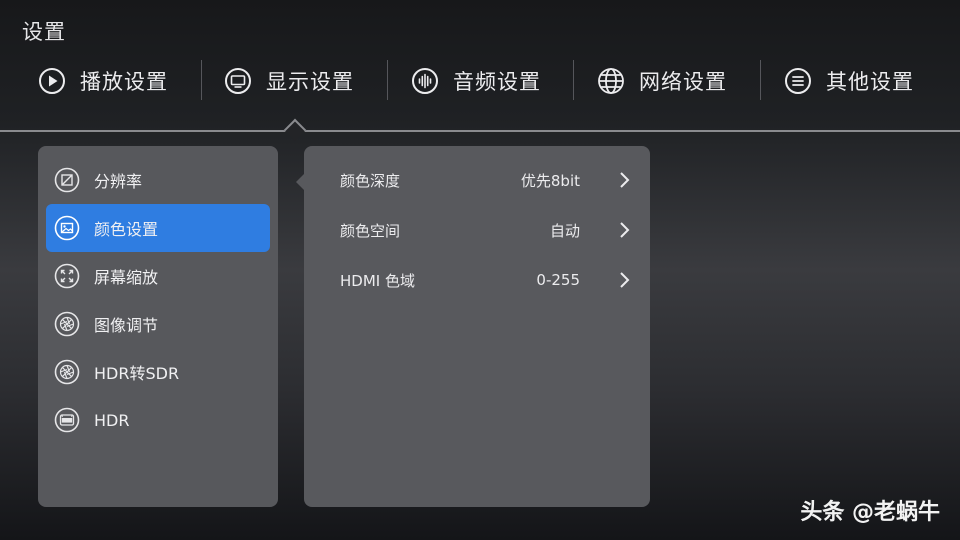  I want to click on sidebar-item-resolution: 分辨率, so click(158, 180).